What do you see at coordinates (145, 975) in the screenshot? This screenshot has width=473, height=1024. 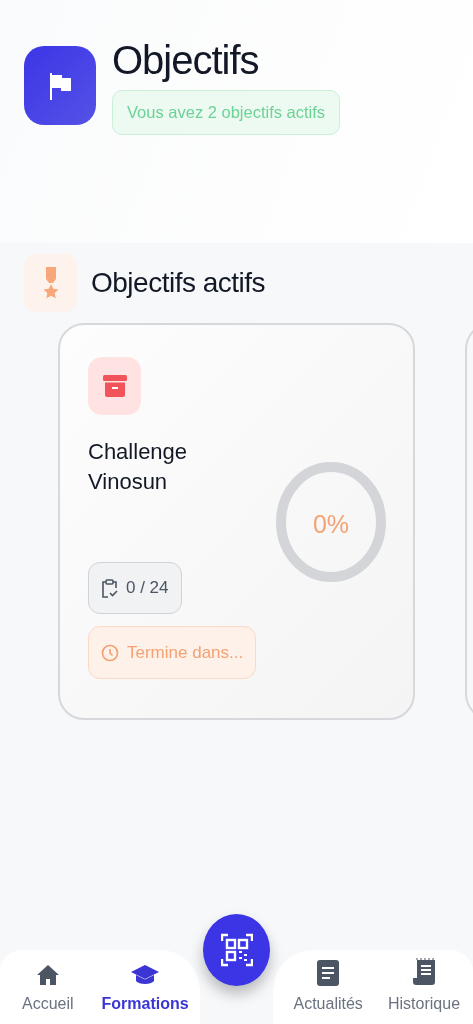 I see `graduation-cap-icon` at bounding box center [145, 975].